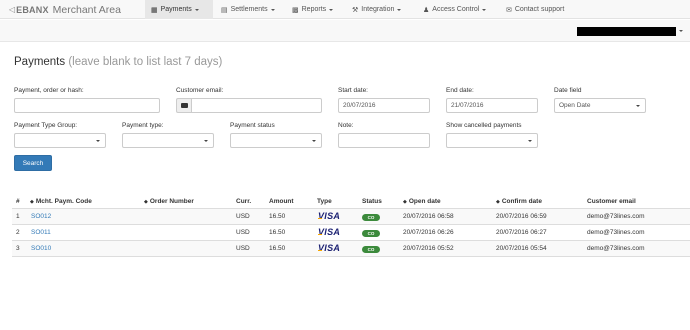  Describe the element at coordinates (492, 140) in the screenshot. I see `show-cancelled-select` at that location.